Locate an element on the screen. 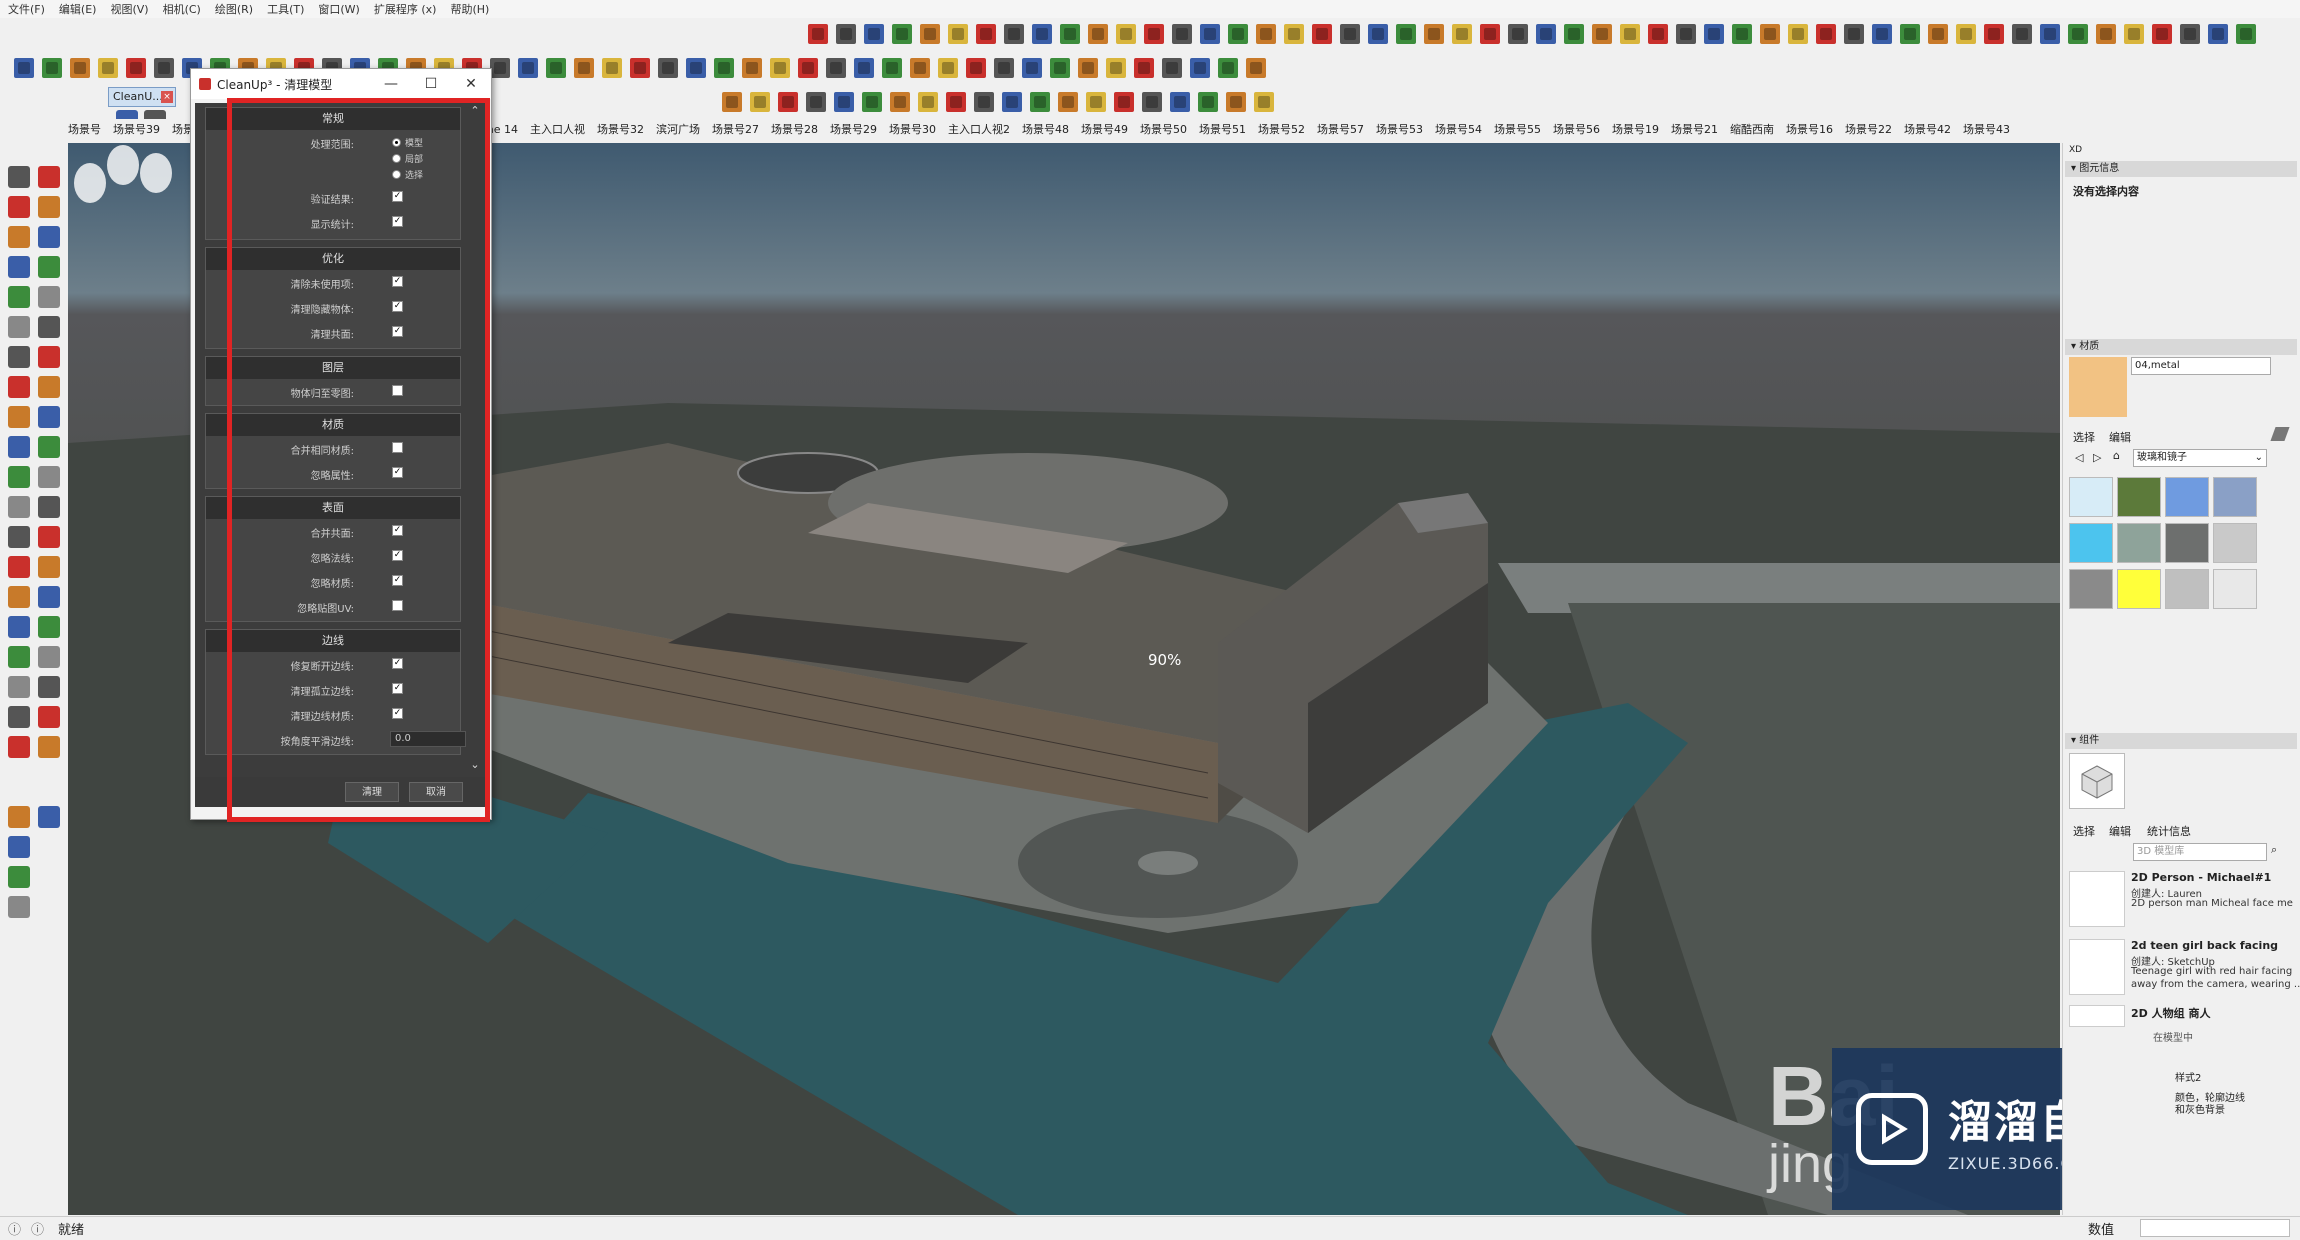 The height and width of the screenshot is (1240, 2300). scene-tab: 场景号29 is located at coordinates (853, 129).